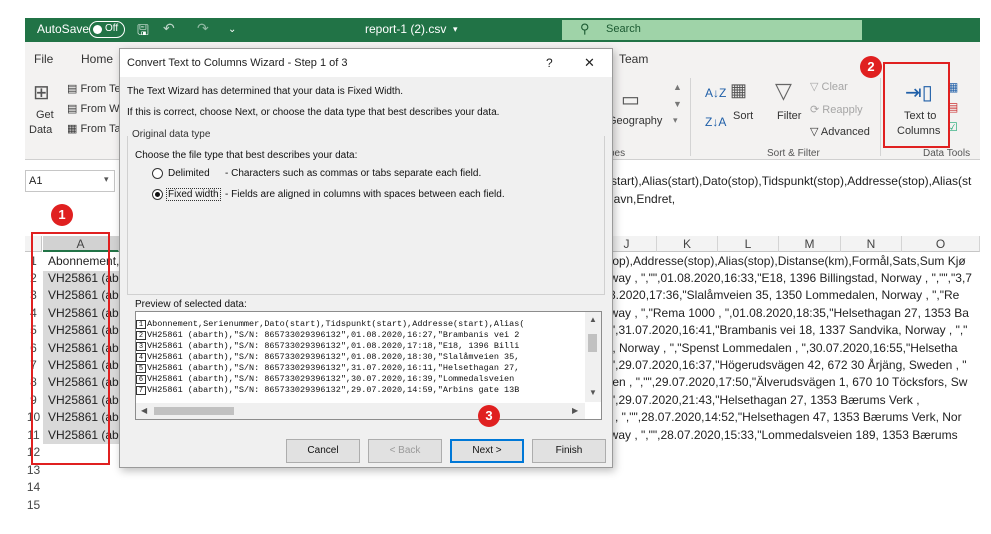 The width and height of the screenshot is (991, 534). What do you see at coordinates (549, 63) in the screenshot?
I see `help-button: ?` at bounding box center [549, 63].